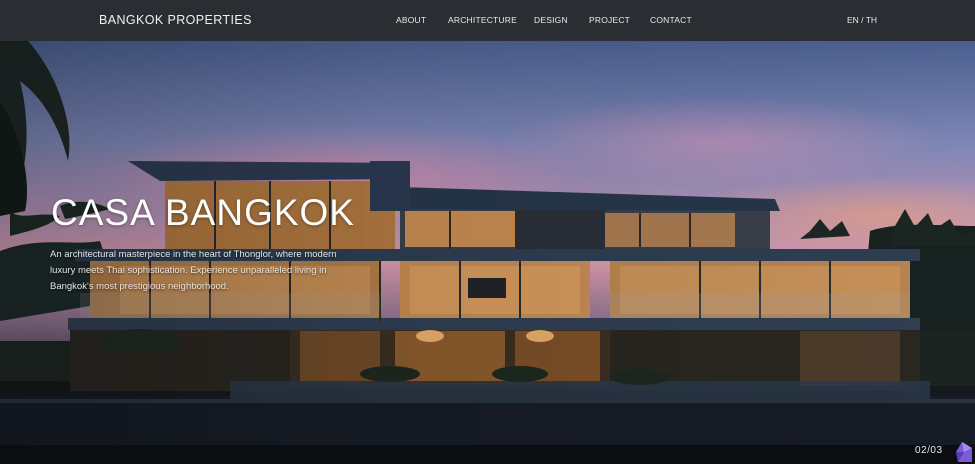  What do you see at coordinates (203, 212) in the screenshot?
I see `hero-title: CASA BANGKOK` at bounding box center [203, 212].